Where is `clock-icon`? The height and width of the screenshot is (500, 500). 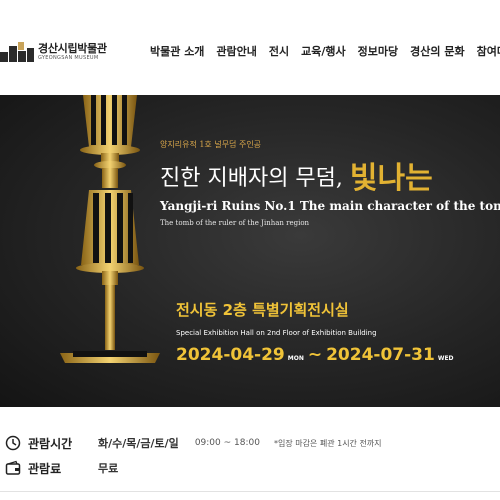 clock-icon is located at coordinates (13, 443).